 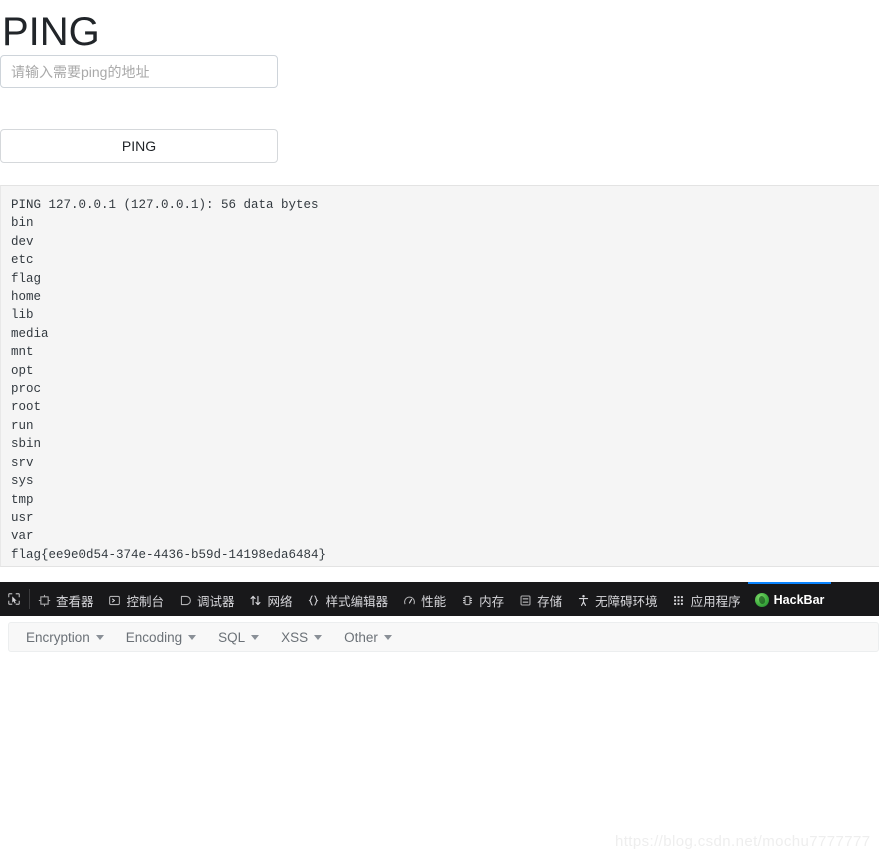 What do you see at coordinates (626, 601) in the screenshot?
I see `devtools-tab-label: 无障碍环境` at bounding box center [626, 601].